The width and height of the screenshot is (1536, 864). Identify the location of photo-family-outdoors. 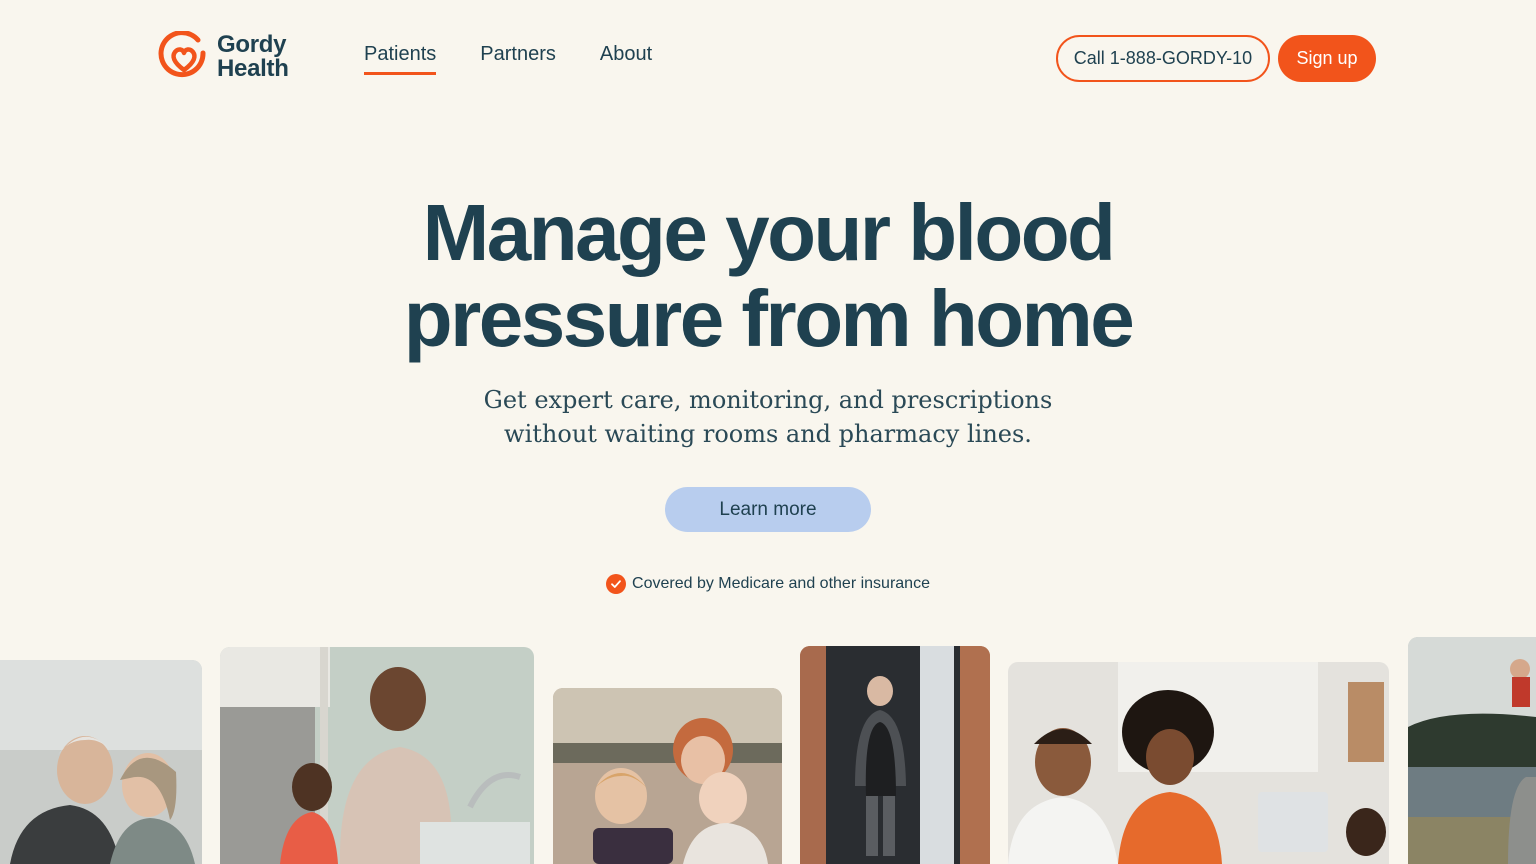
(1472, 750).